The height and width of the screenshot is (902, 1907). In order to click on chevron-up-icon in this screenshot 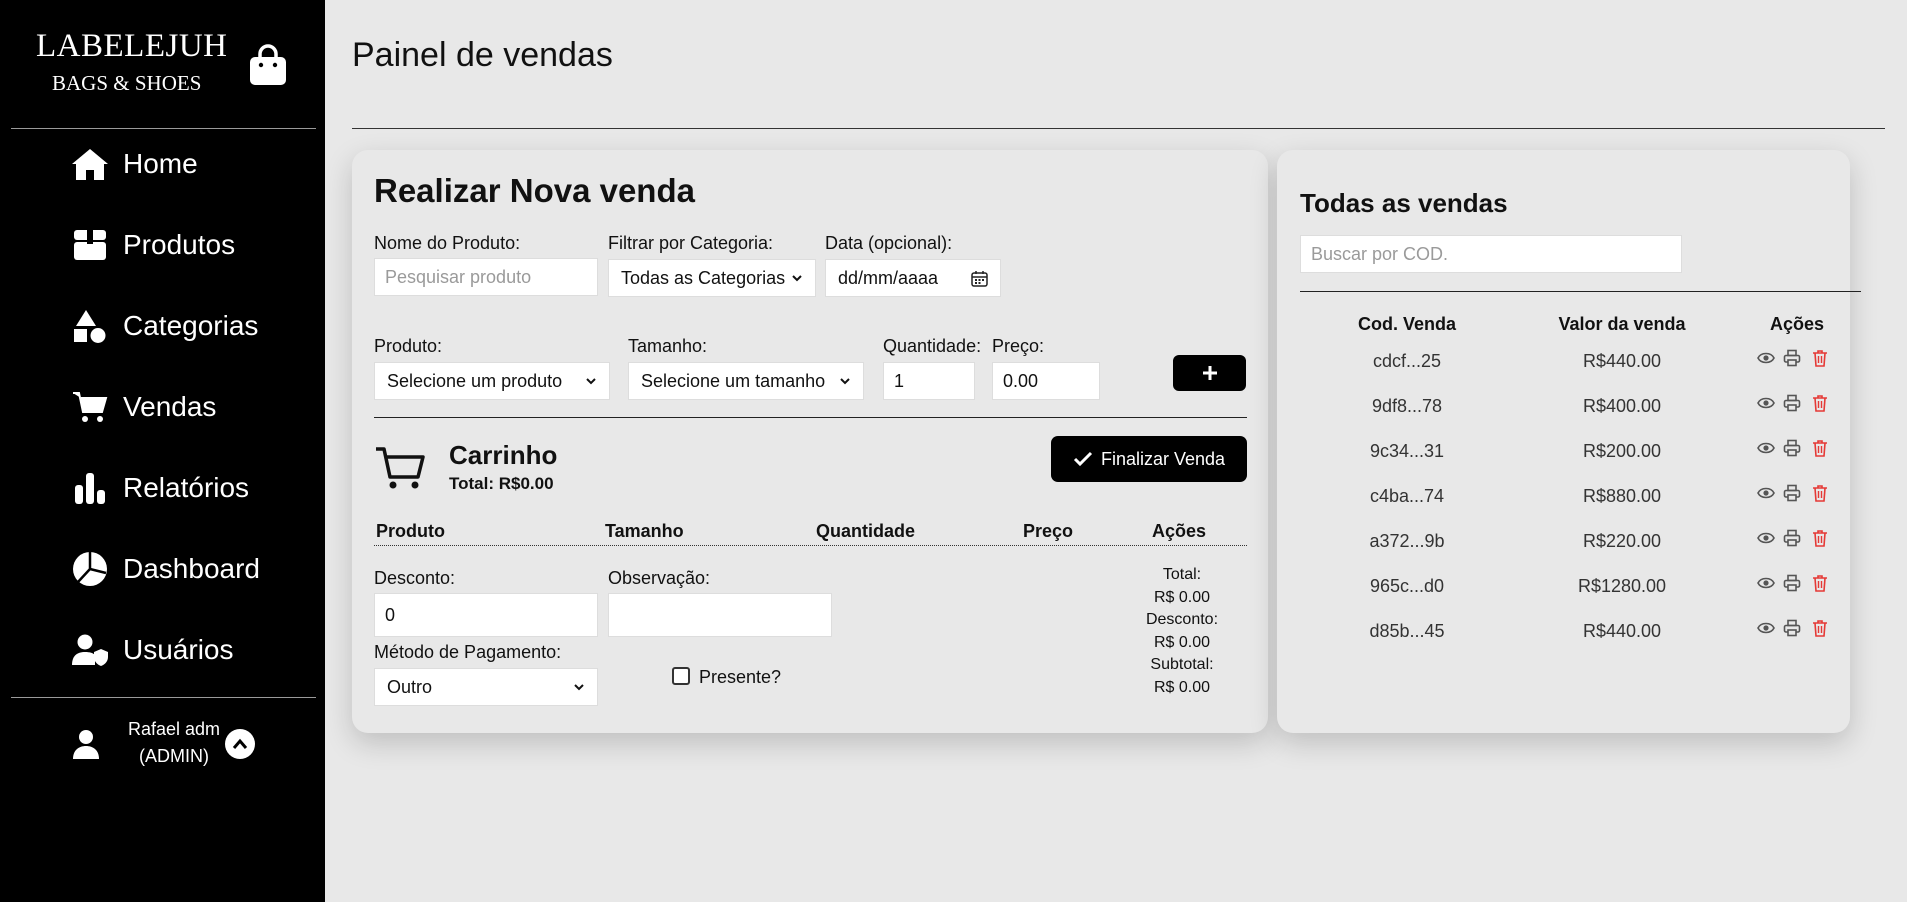, I will do `click(240, 743)`.